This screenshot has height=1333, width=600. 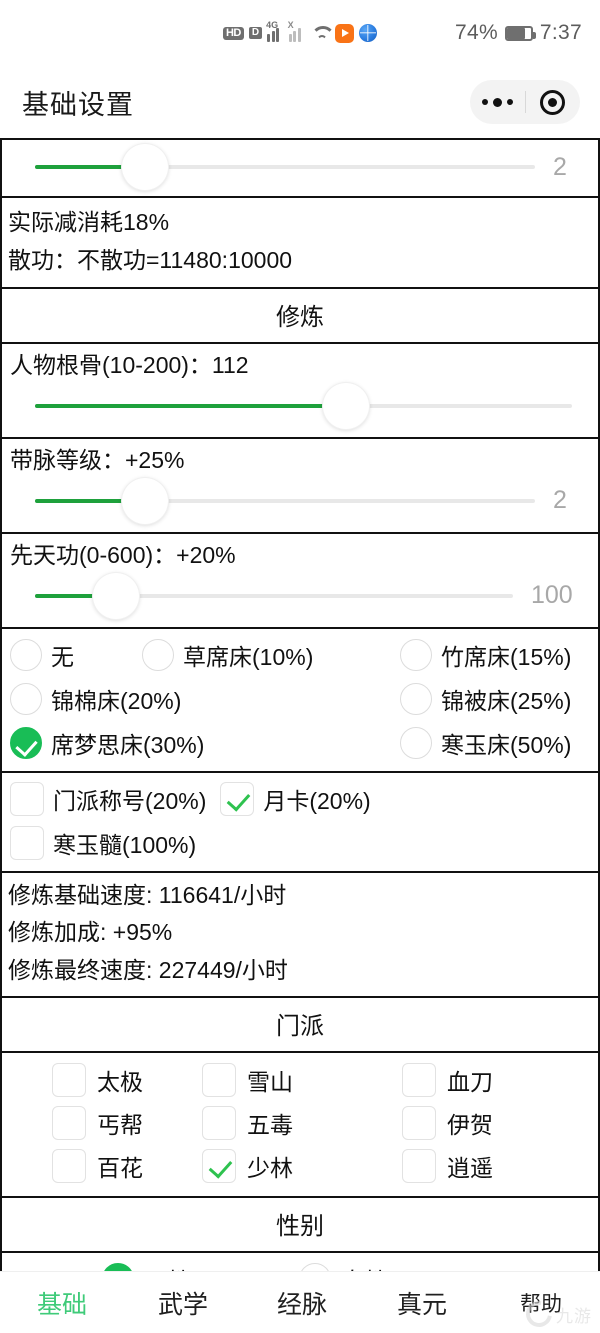 I want to click on tab-jingmai: 经脉, so click(x=302, y=1303).